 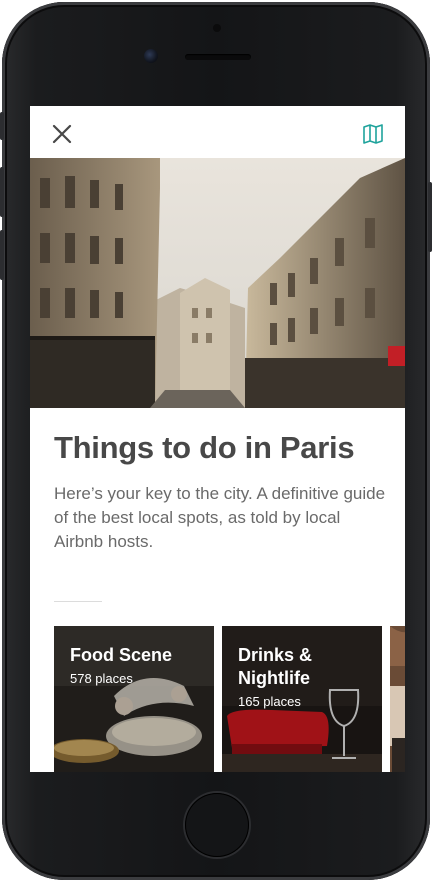 What do you see at coordinates (275, 666) in the screenshot?
I see `card-title: Drinks & Nightlife` at bounding box center [275, 666].